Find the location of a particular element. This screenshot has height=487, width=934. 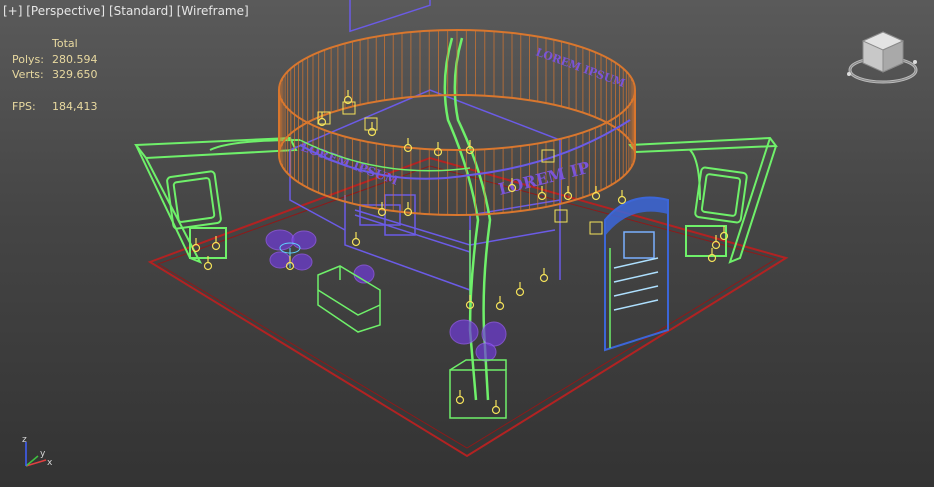

polys-value: 280.594 is located at coordinates (75, 59).